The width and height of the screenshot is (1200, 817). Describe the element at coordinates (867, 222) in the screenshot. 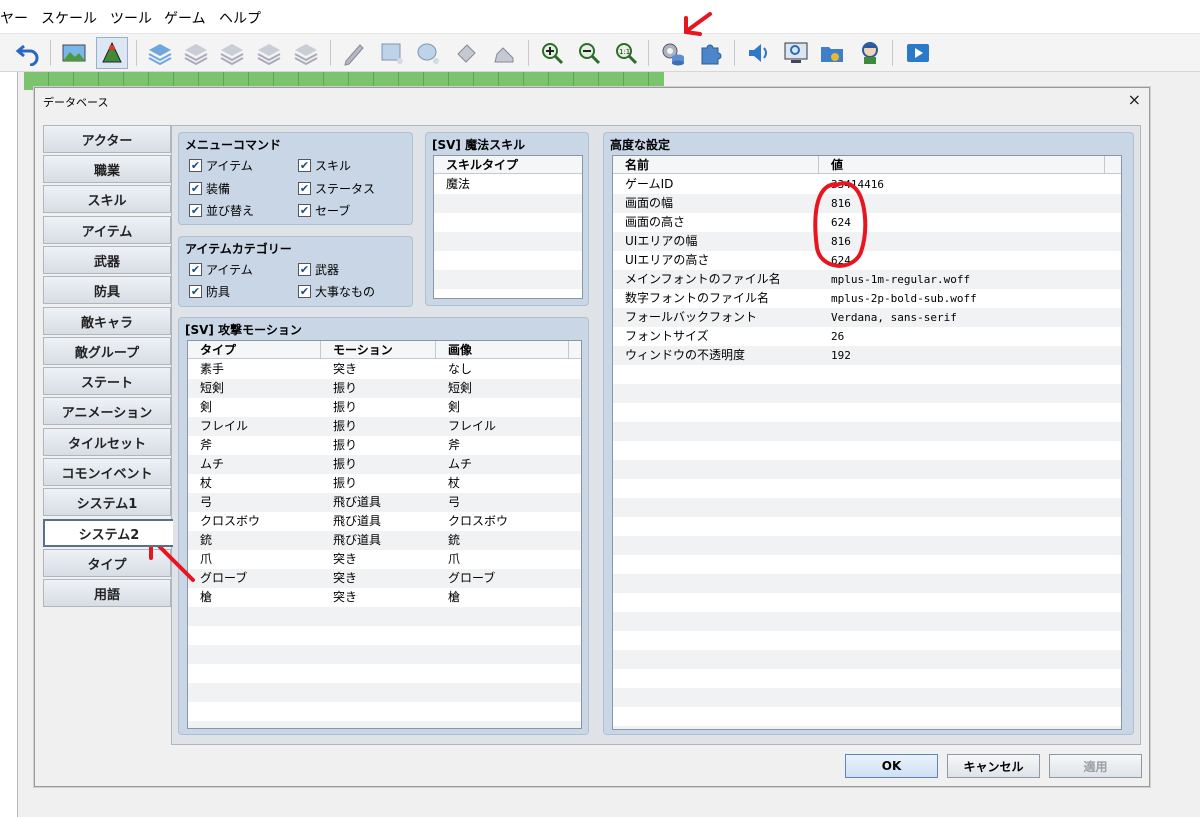

I see `table-row: 画面の高さ 624` at that location.